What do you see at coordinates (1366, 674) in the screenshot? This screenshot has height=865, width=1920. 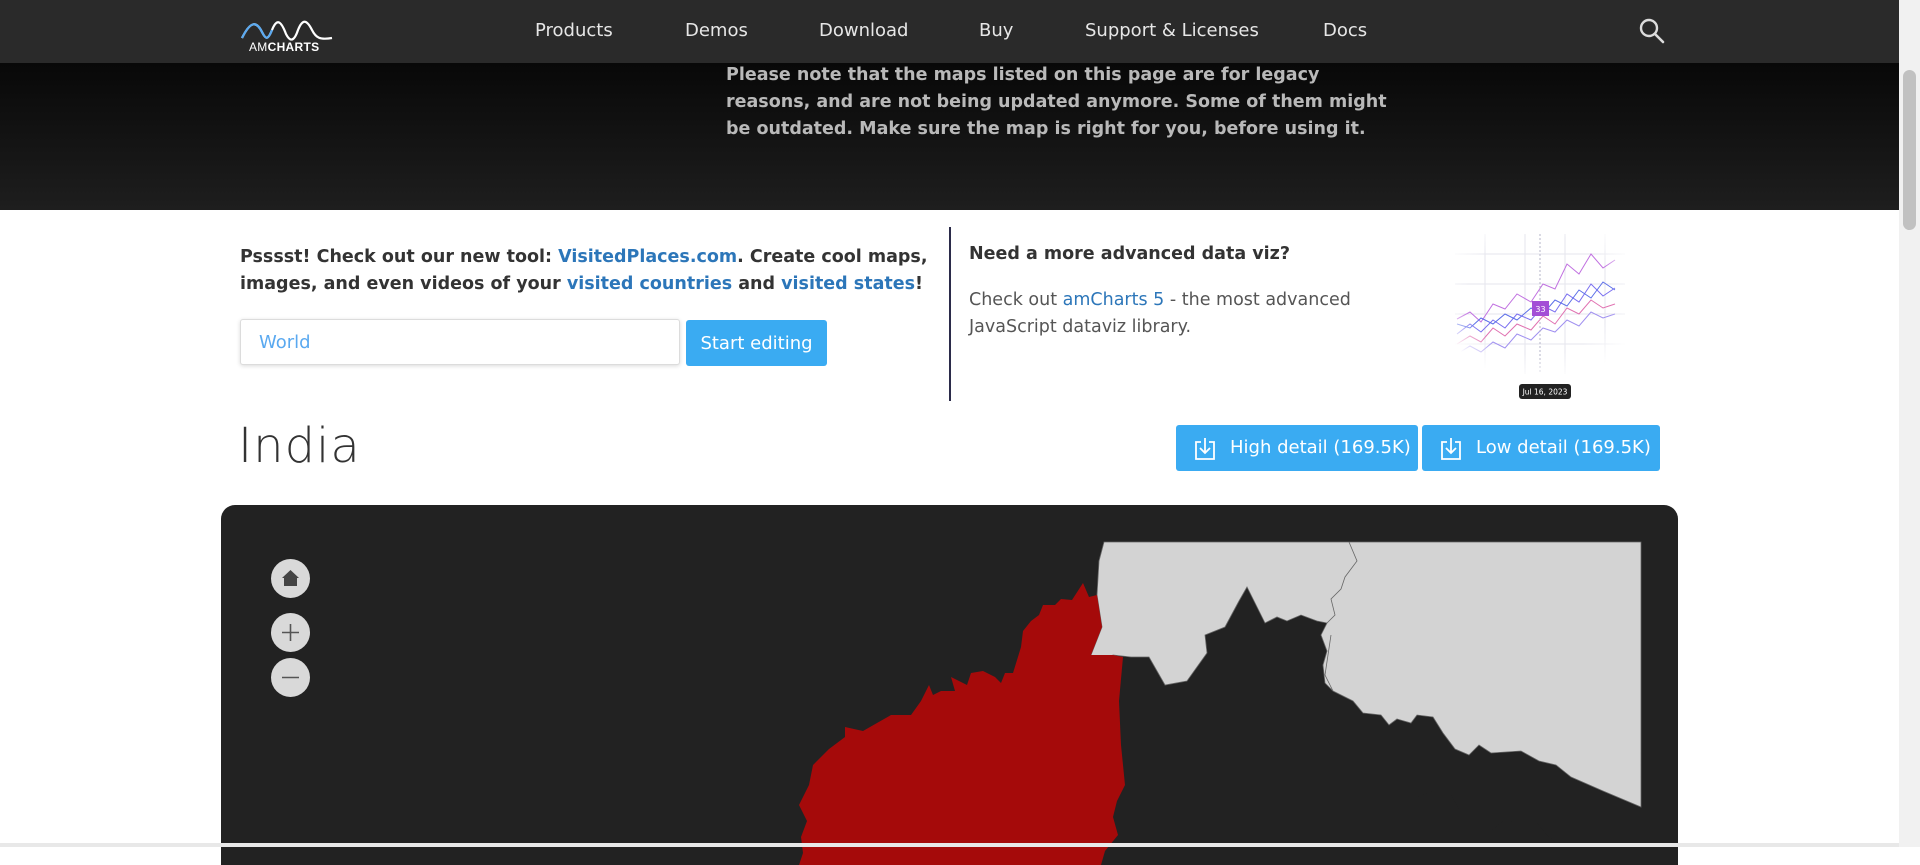 I see `neighbor-region` at bounding box center [1366, 674].